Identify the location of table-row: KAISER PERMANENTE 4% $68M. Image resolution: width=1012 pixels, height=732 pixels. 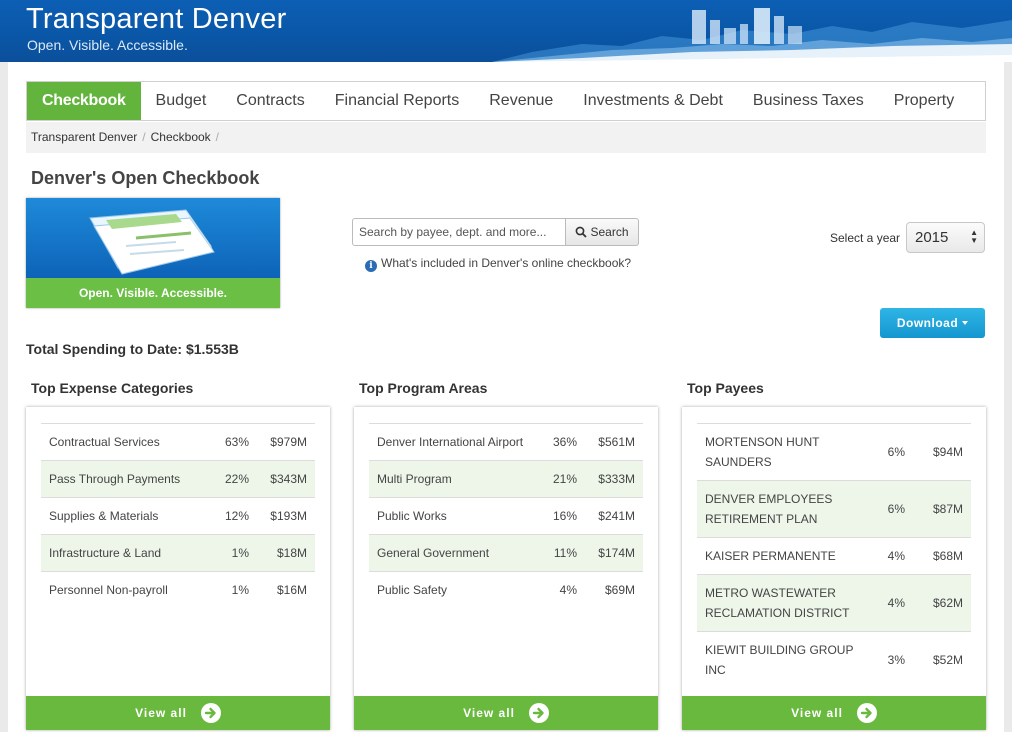
(834, 556).